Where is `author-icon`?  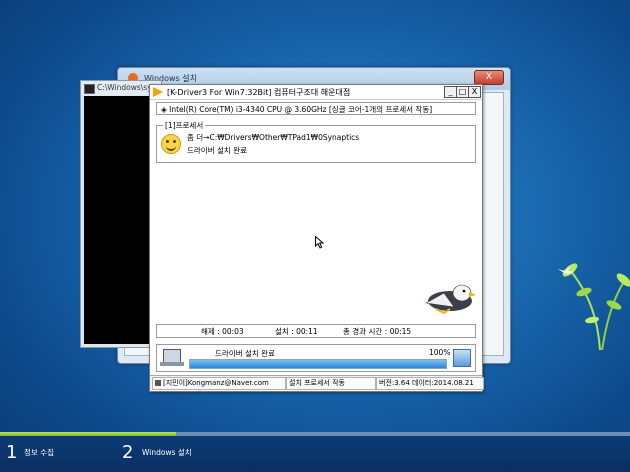
author-icon is located at coordinates (158, 383).